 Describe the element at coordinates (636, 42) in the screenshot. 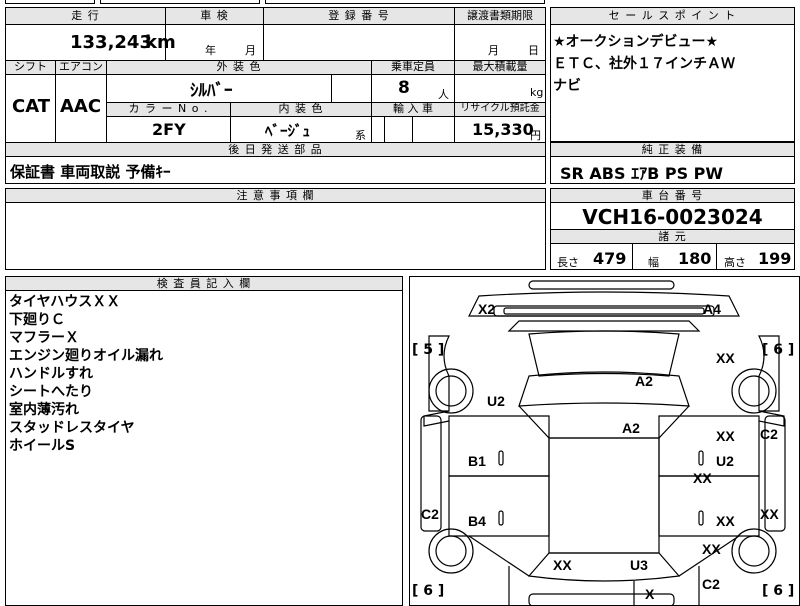

I see `selling-point-1: ★オークションデビュー★` at that location.